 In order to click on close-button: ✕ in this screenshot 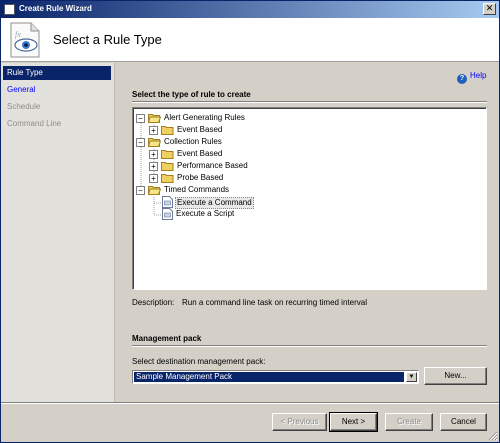, I will do `click(489, 9)`.